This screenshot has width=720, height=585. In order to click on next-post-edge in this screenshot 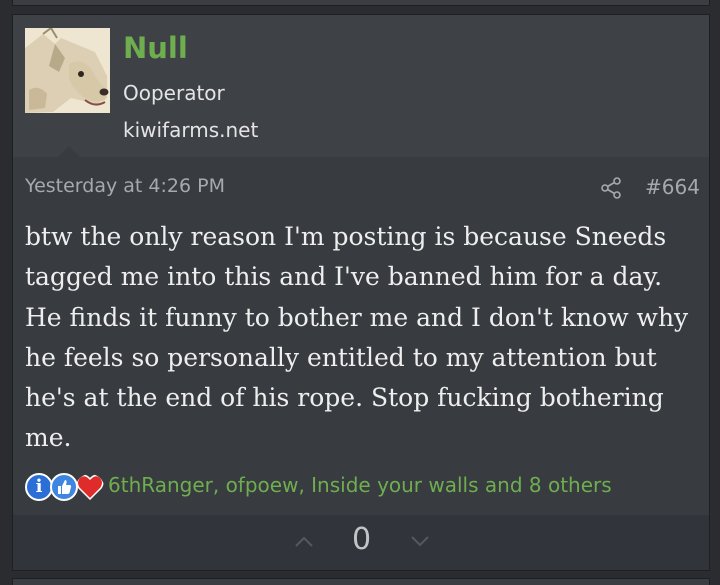, I will do `click(361, 581)`.